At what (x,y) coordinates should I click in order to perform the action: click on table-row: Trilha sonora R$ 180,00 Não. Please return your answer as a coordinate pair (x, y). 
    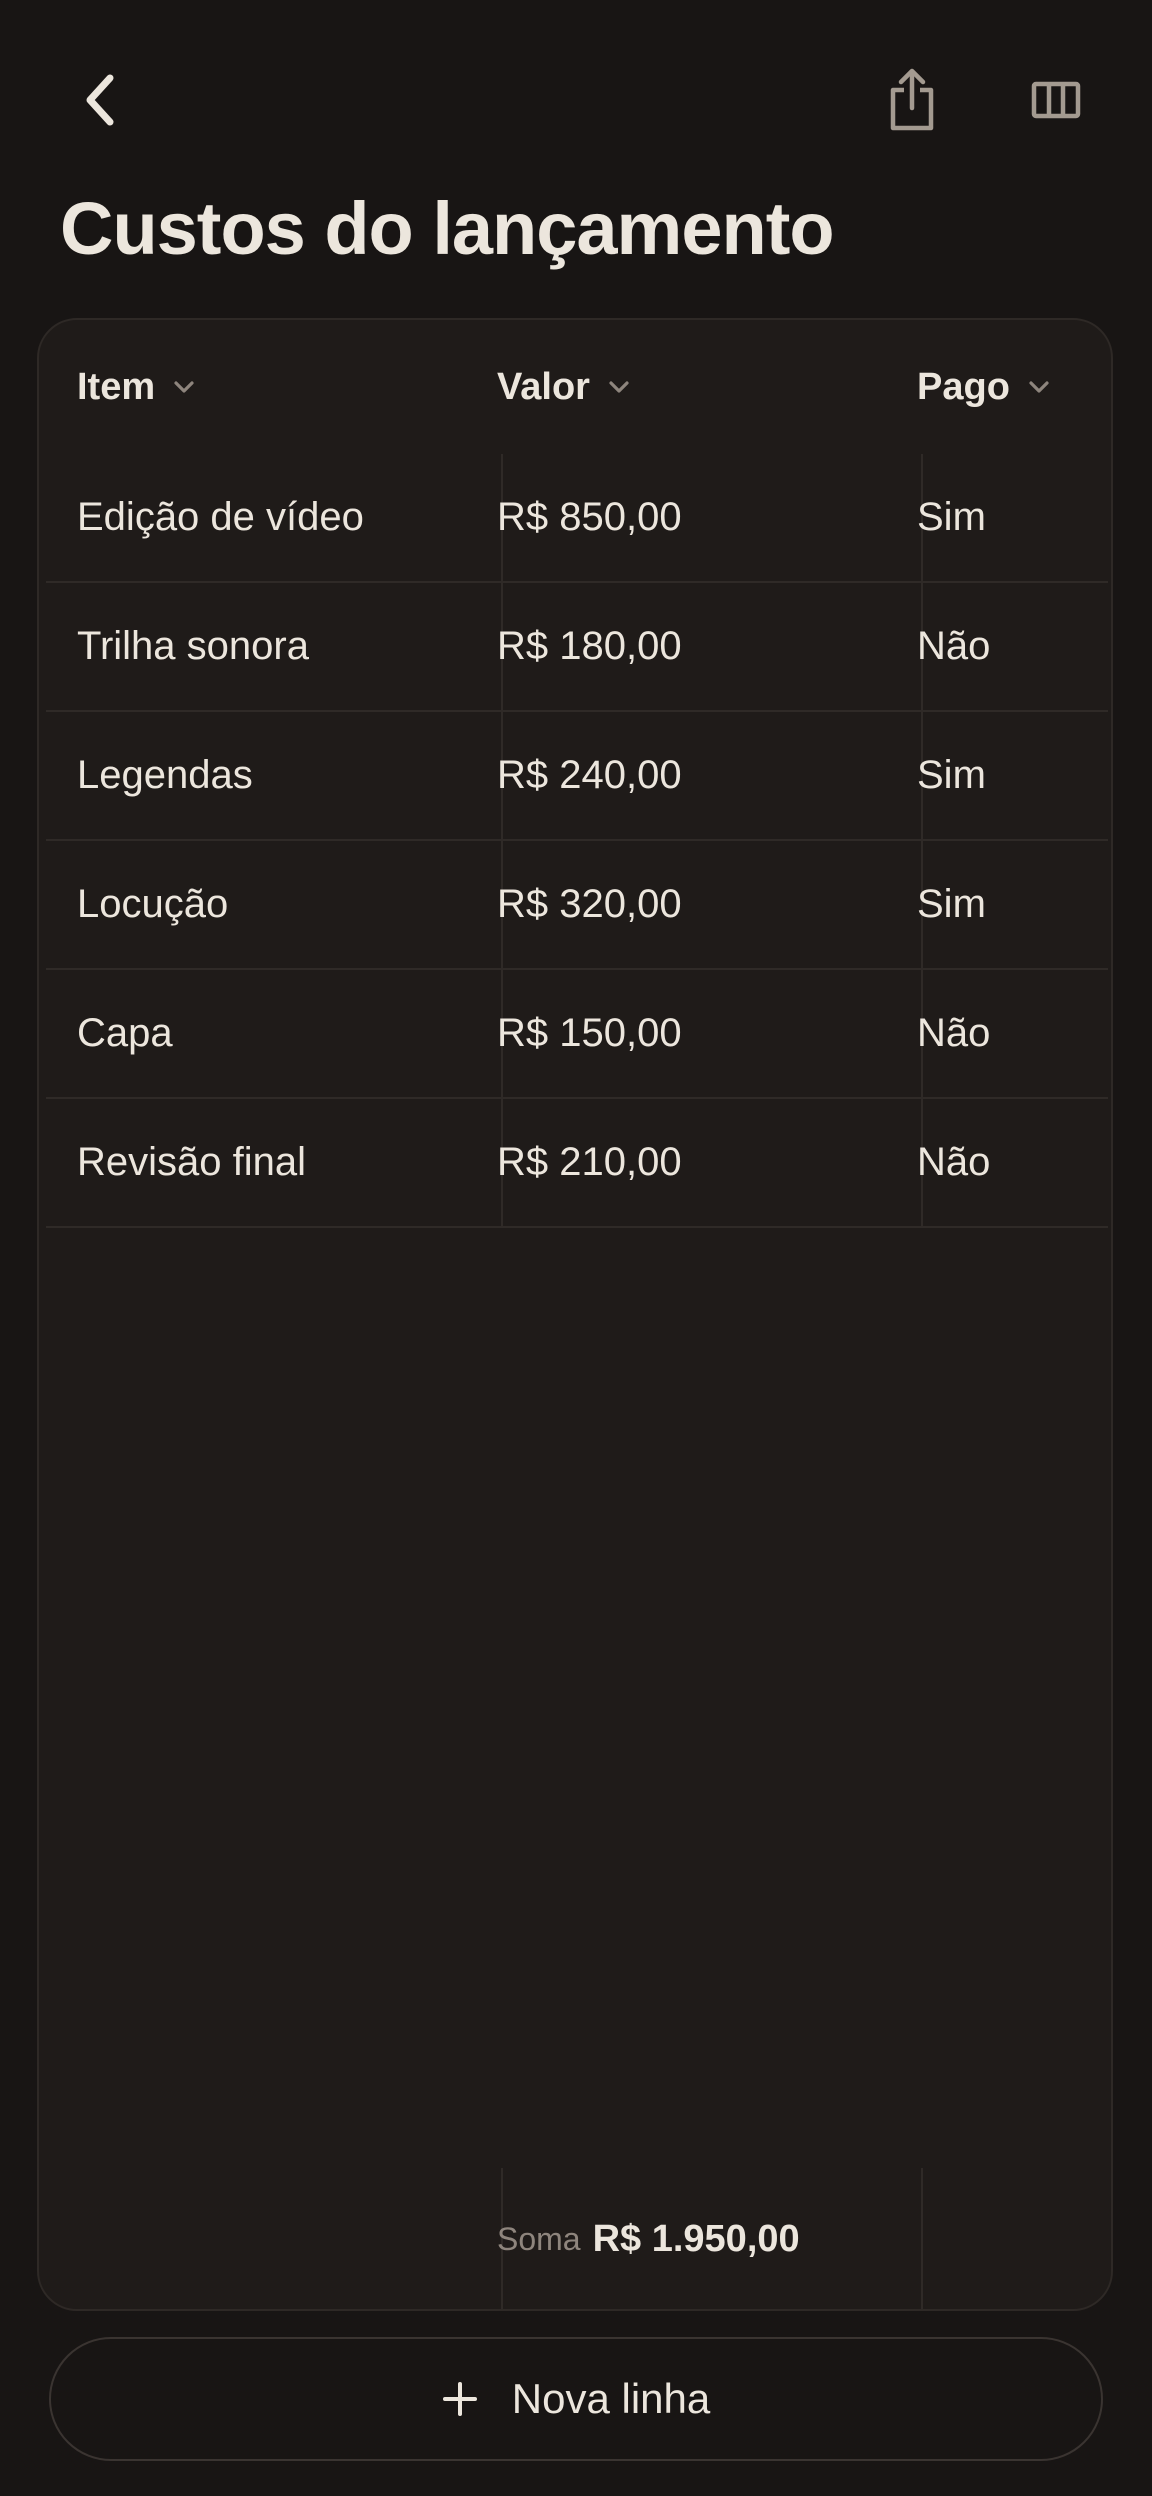
    Looking at the image, I should click on (577, 647).